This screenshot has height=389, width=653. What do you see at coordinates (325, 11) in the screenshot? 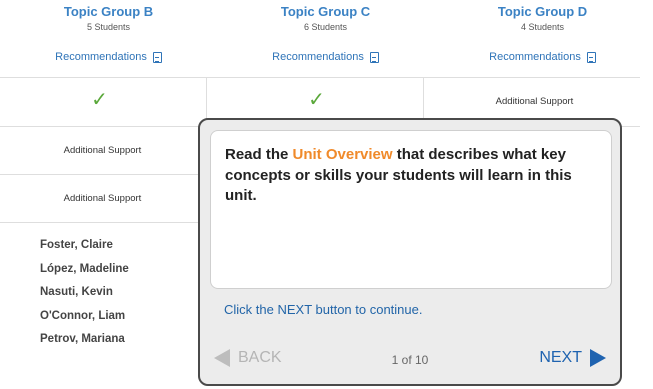
I see `group-title: Topic Group C` at bounding box center [325, 11].